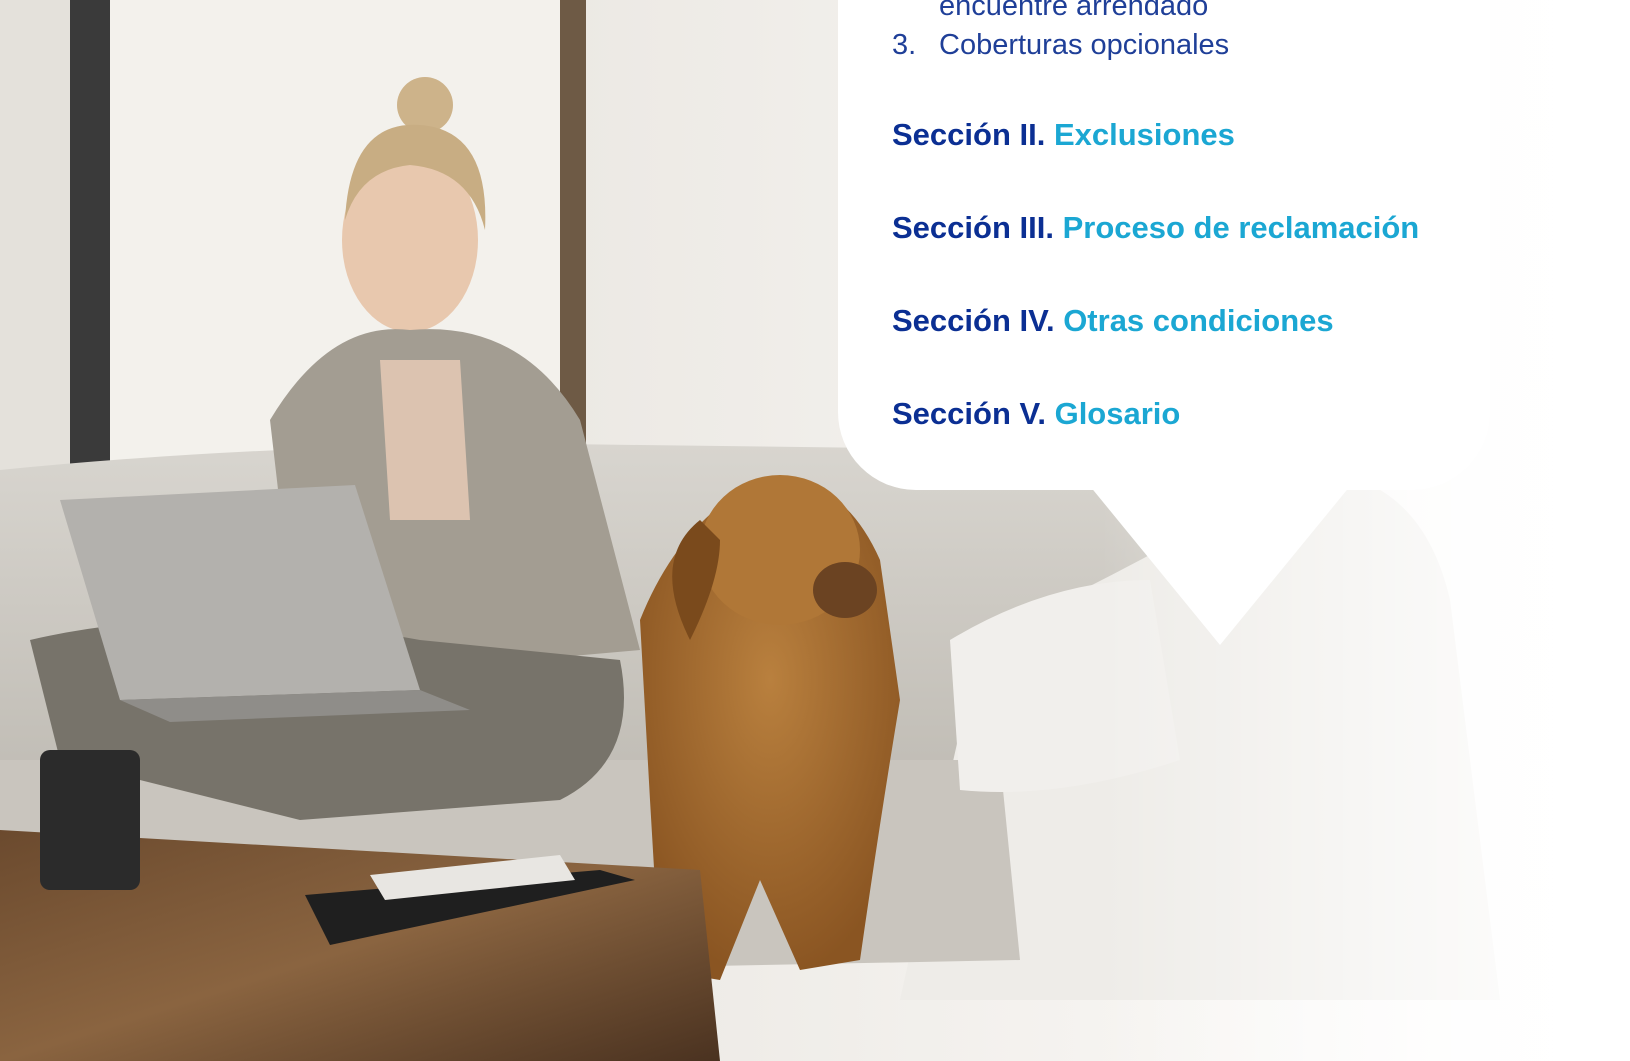 The width and height of the screenshot is (1630, 1061). Describe the element at coordinates (90, 820) in the screenshot. I see `mug` at that location.